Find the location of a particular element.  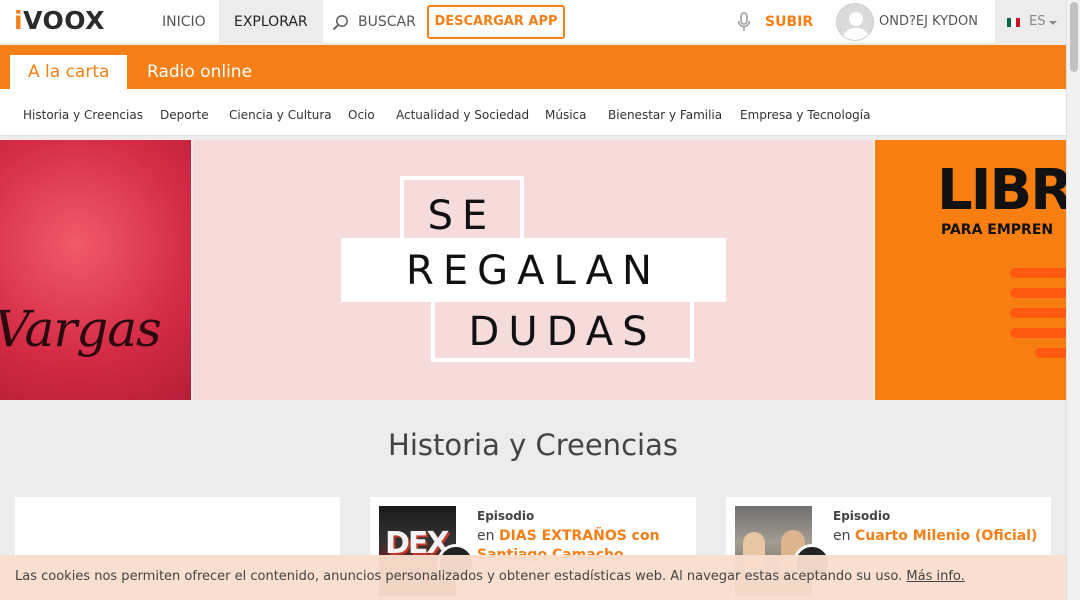

nav-explorar: EXPLORAR is located at coordinates (271, 22).